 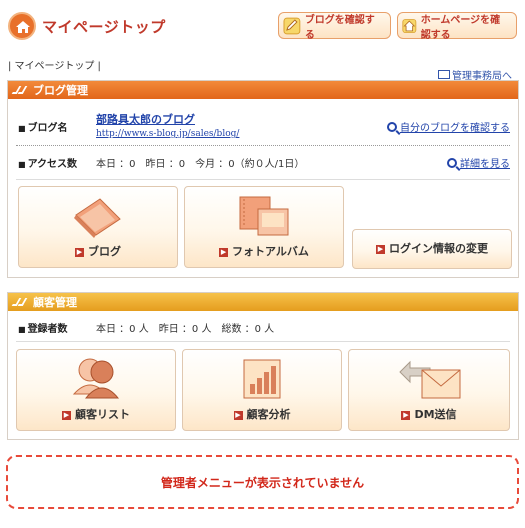 What do you see at coordinates (485, 164) in the screenshot?
I see `details-link-label: 詳細を見る` at bounding box center [485, 164].